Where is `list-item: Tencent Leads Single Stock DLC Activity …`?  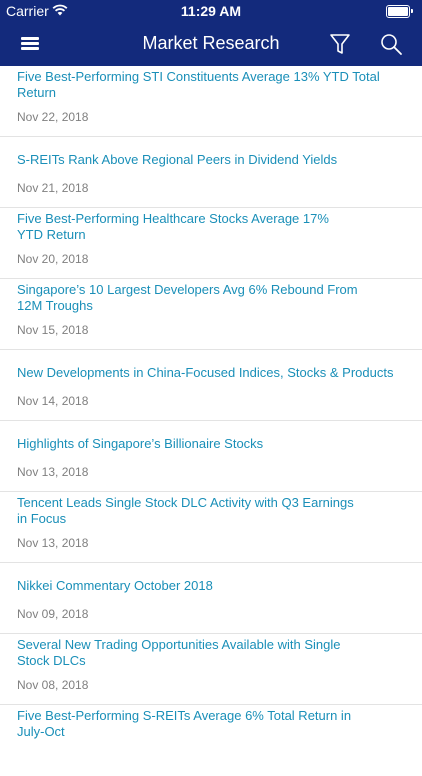 list-item: Tencent Leads Single Stock DLC Activity … is located at coordinates (211, 527).